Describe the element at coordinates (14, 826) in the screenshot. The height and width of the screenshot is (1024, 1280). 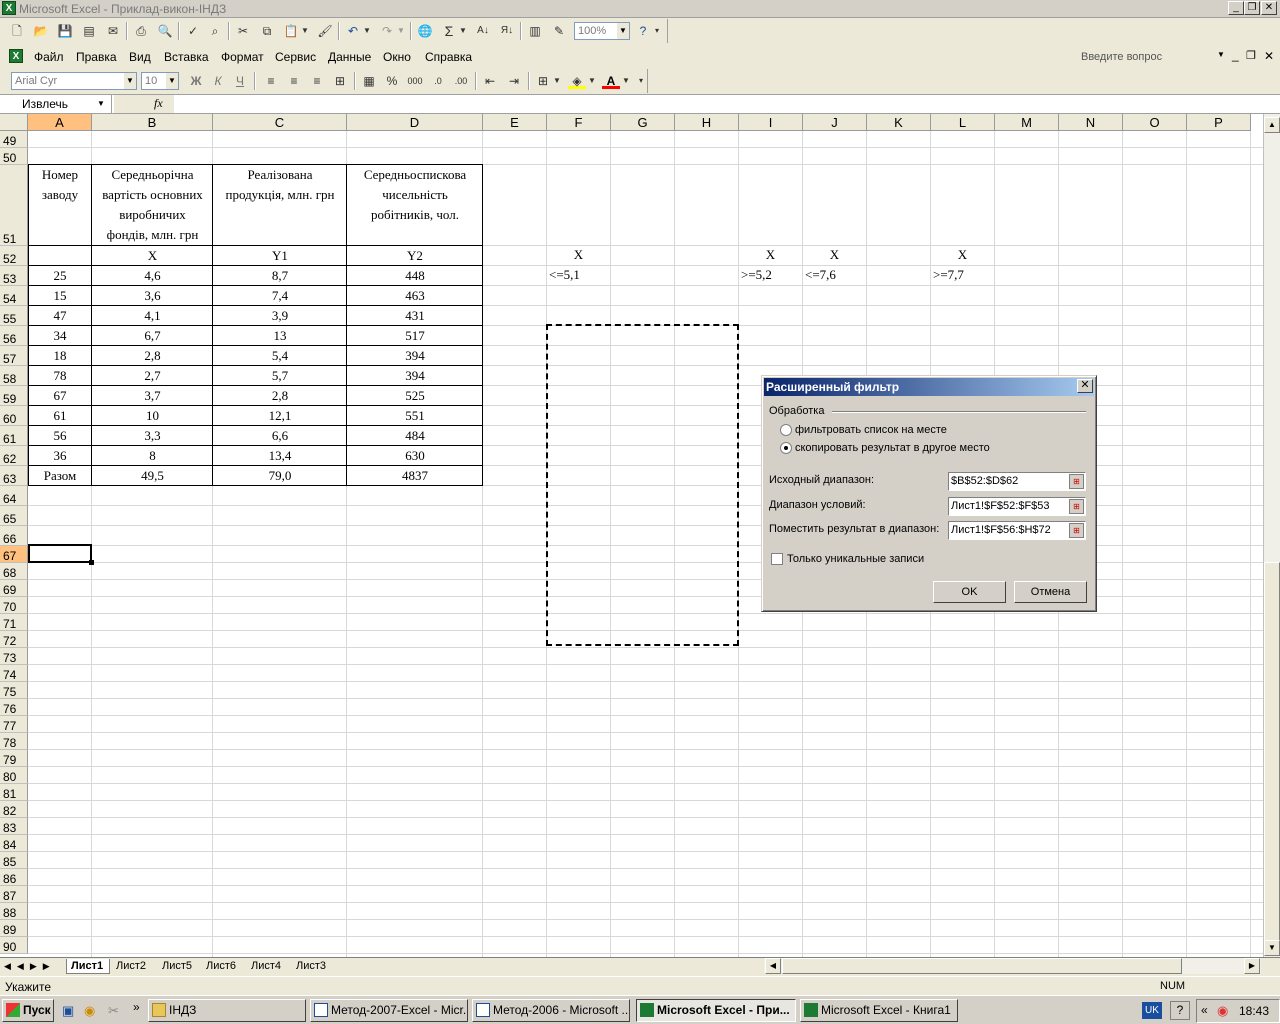
I see `row-header-83: 83` at that location.